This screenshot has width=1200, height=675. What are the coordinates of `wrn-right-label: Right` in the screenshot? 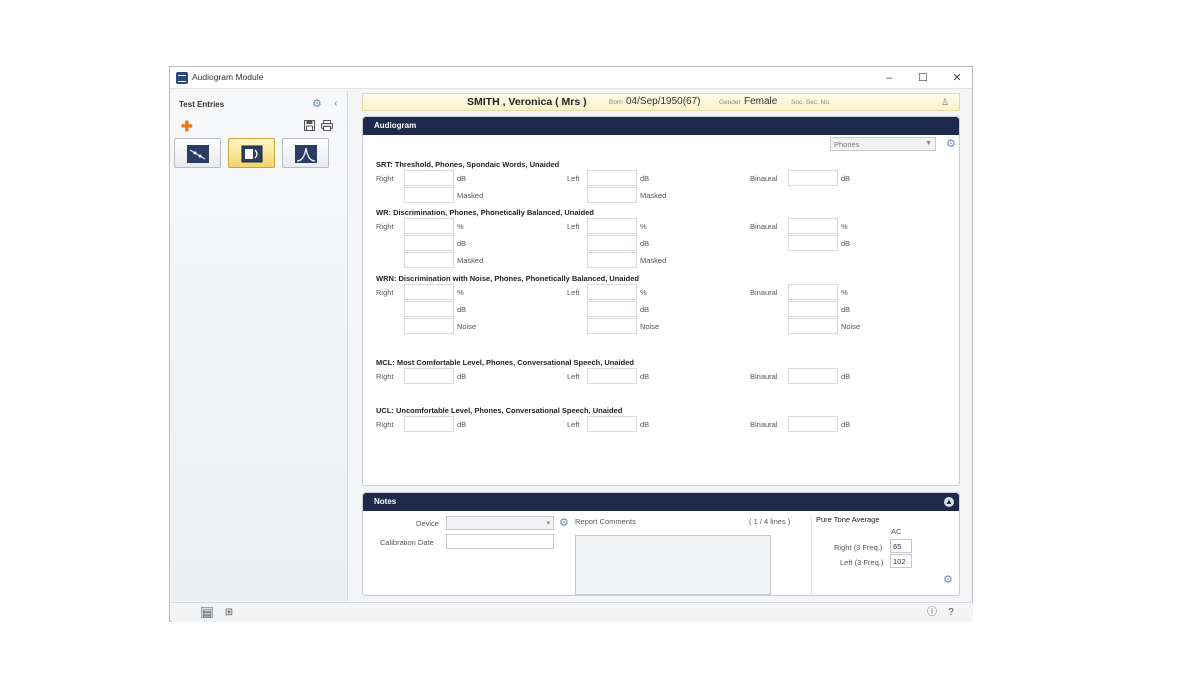 It's located at (385, 292).